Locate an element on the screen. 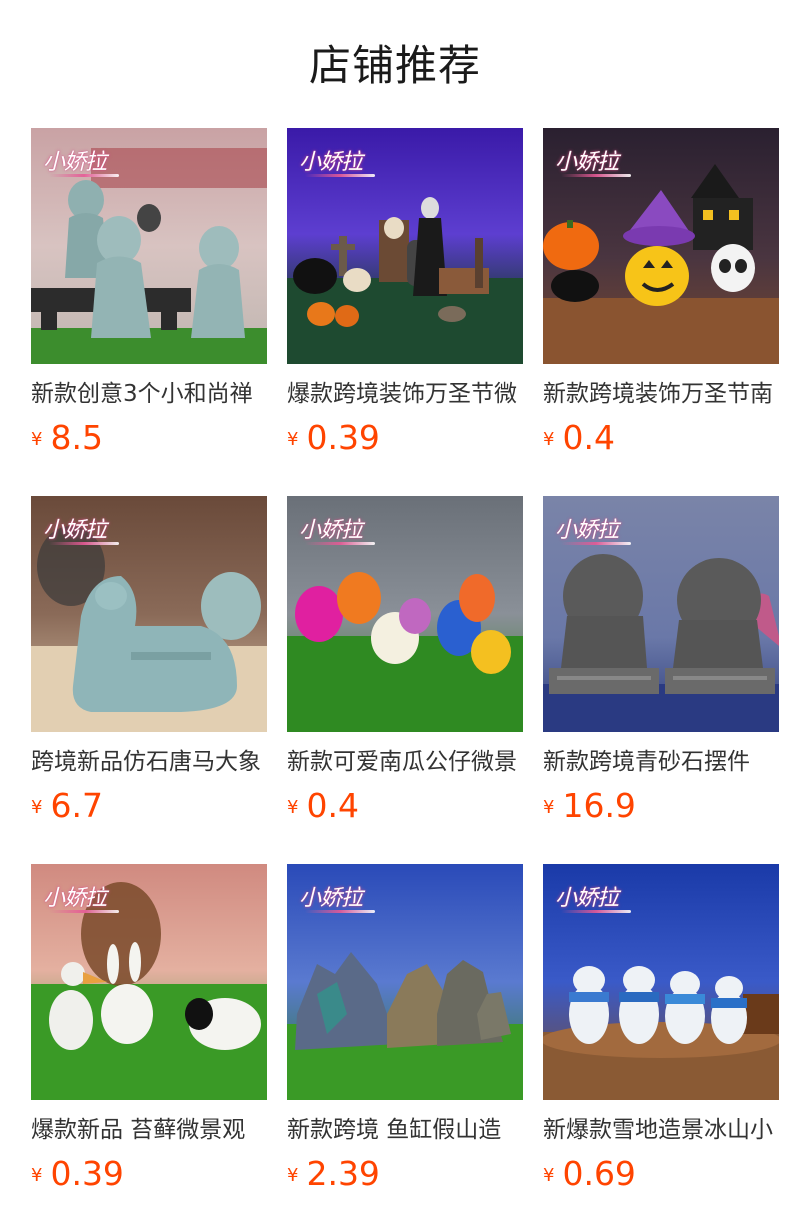 This screenshot has width=790, height=1232. product-card: 小娇拉 跨境新品仿石唐马大象 ¥6.7 is located at coordinates (149, 660).